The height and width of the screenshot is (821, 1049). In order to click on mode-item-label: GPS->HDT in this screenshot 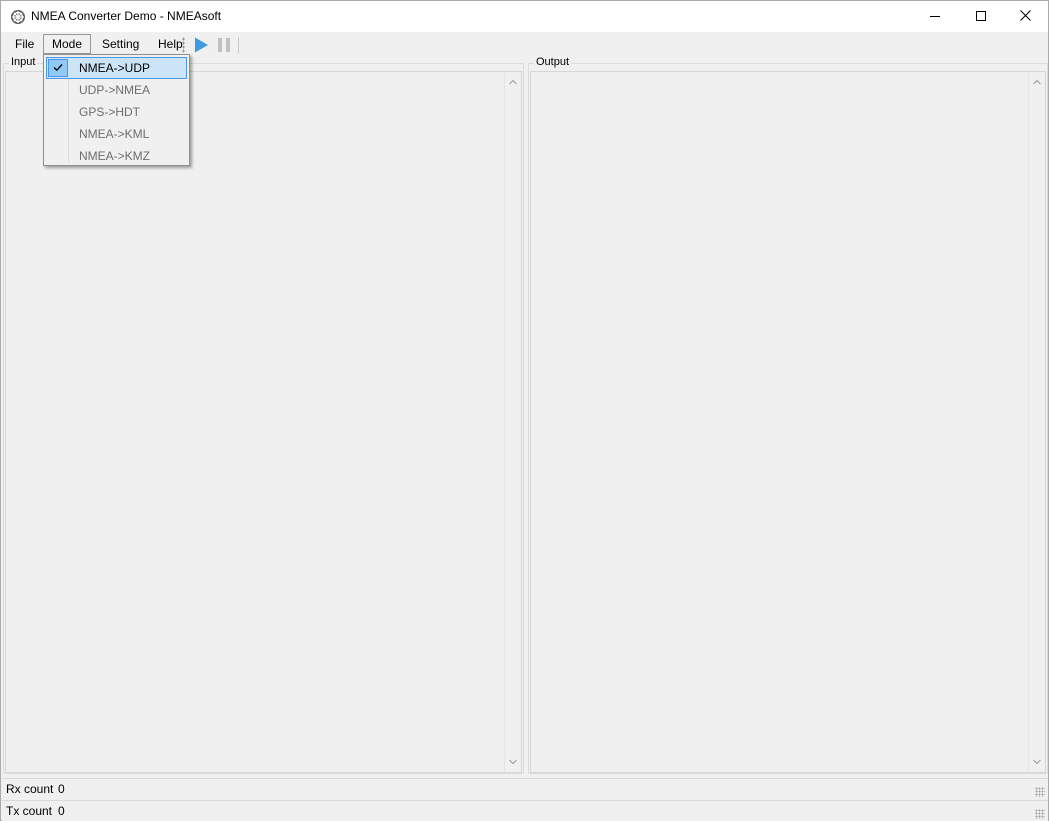, I will do `click(110, 112)`.